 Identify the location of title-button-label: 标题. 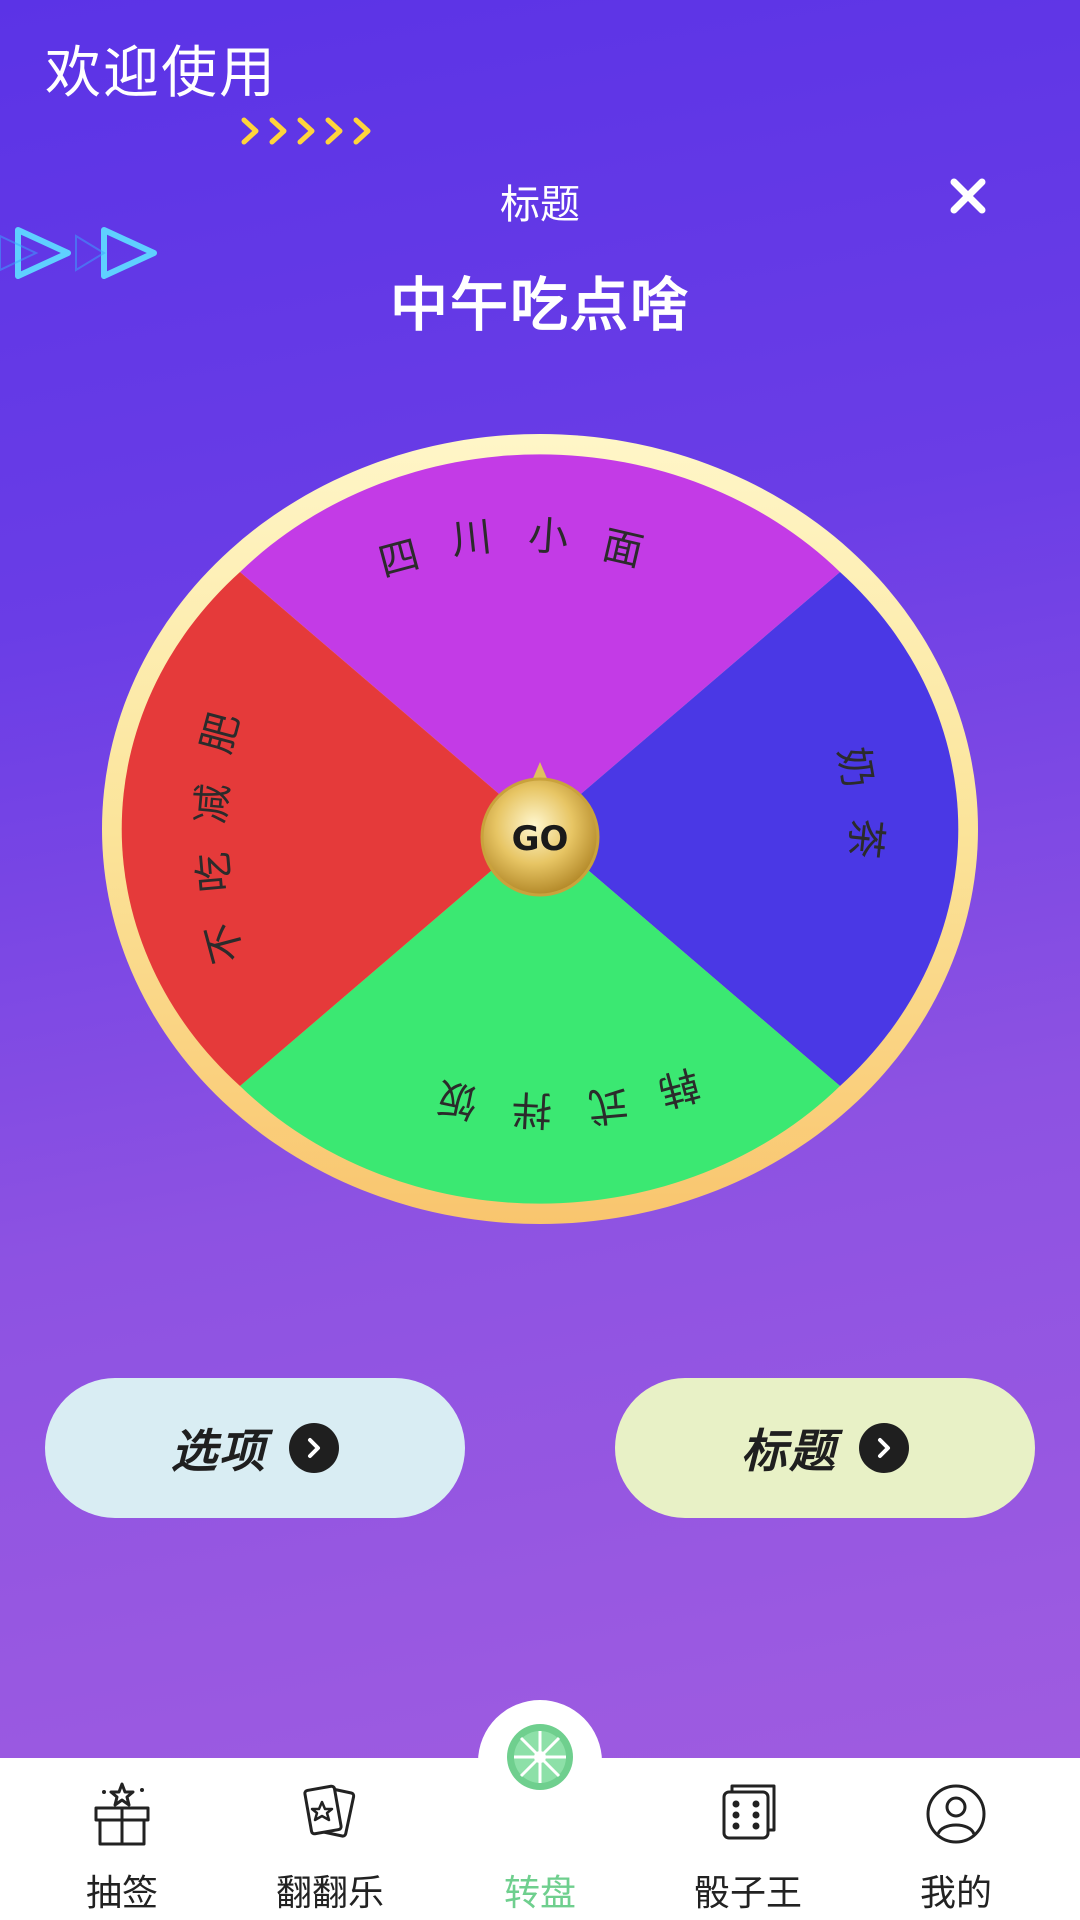
(789, 1451).